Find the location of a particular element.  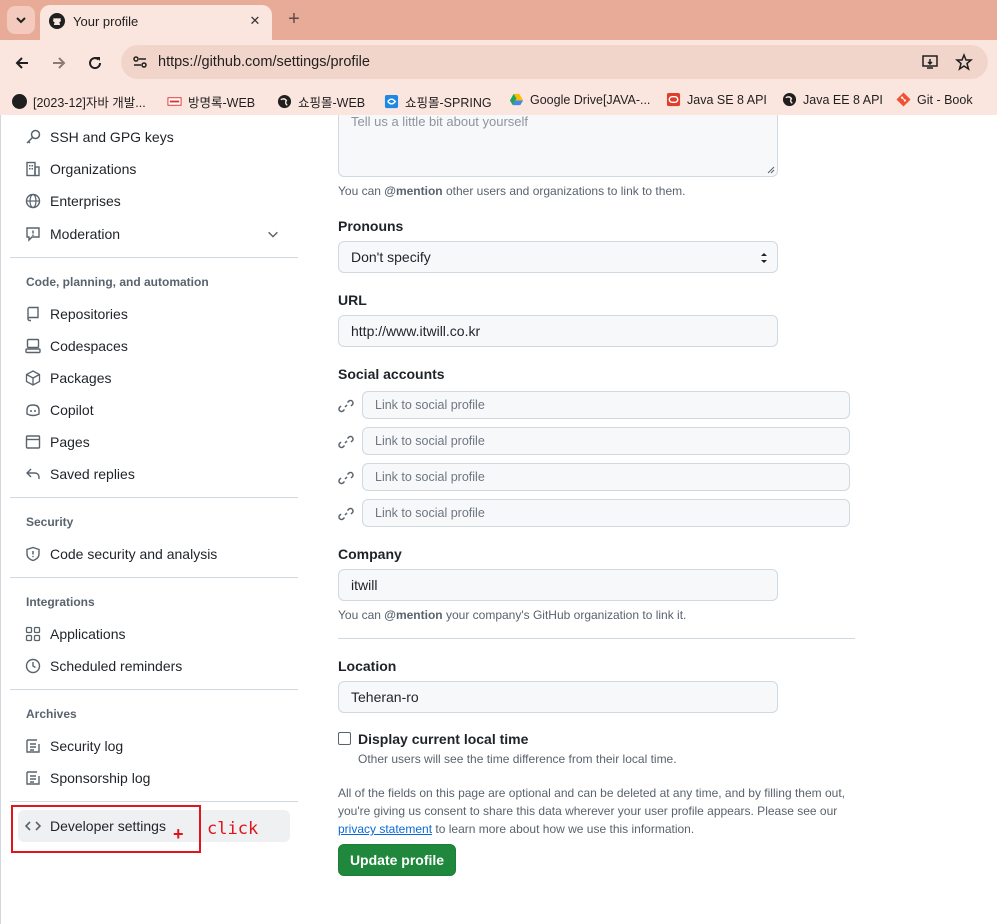

sidebar-item-label: Security log is located at coordinates (87, 746).